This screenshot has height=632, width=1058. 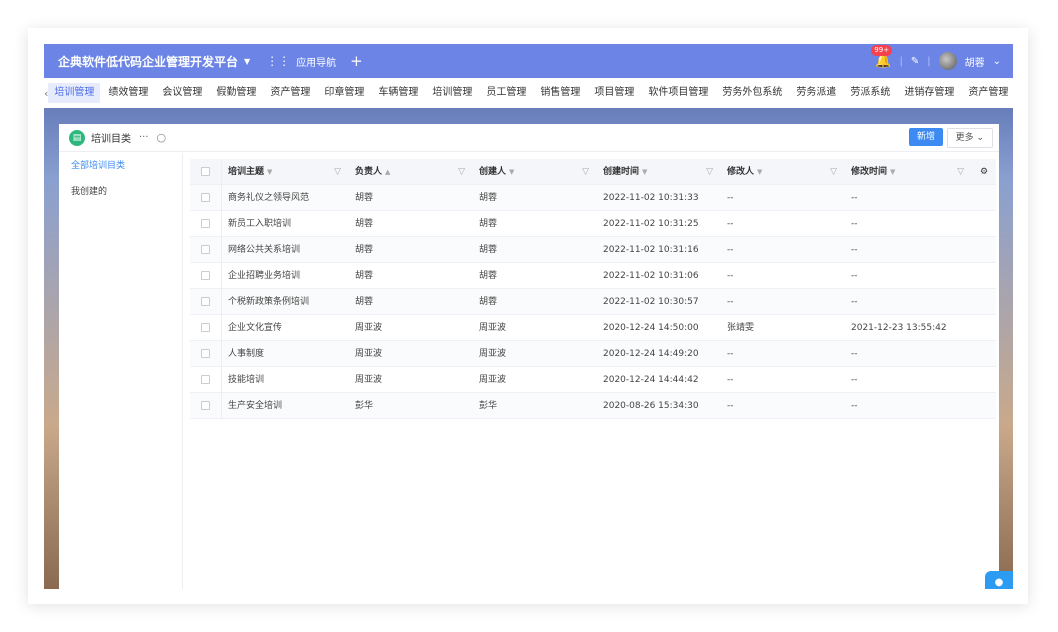 I want to click on tab-attendance: 假勤管理, so click(x=236, y=93).